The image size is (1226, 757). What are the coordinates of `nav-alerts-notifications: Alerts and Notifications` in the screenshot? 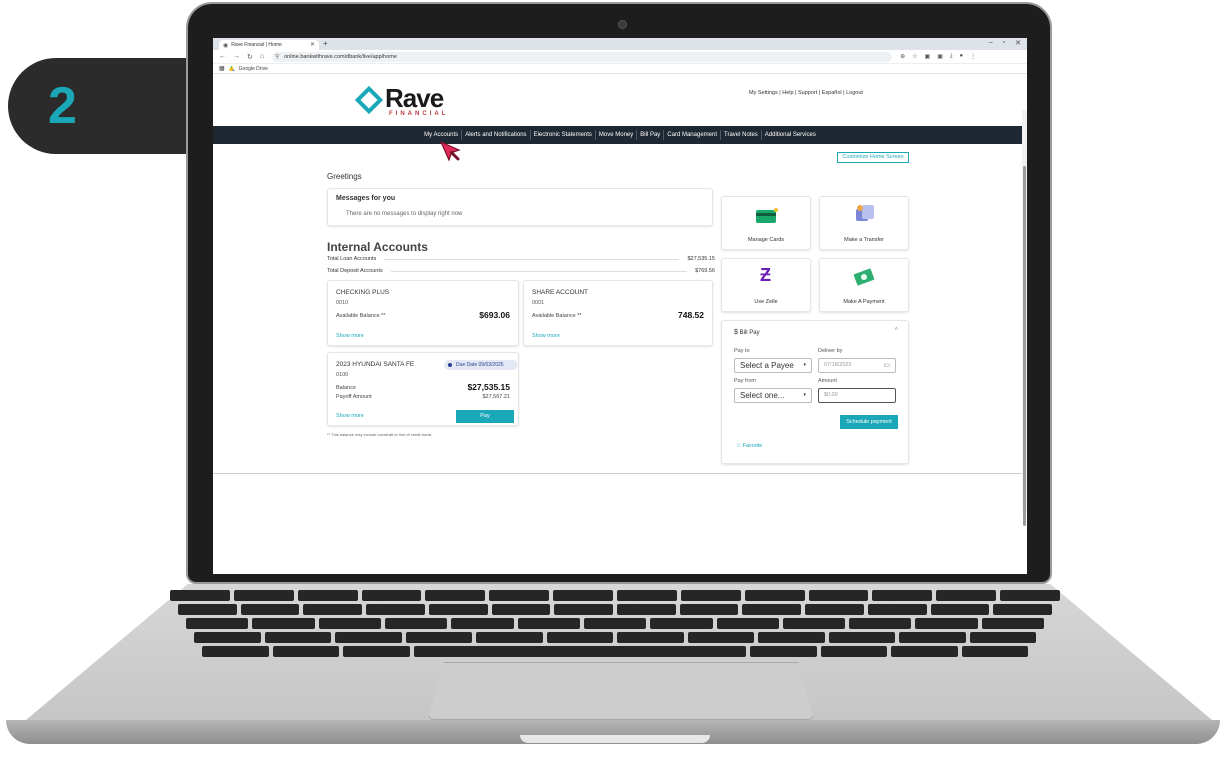 It's located at (495, 135).